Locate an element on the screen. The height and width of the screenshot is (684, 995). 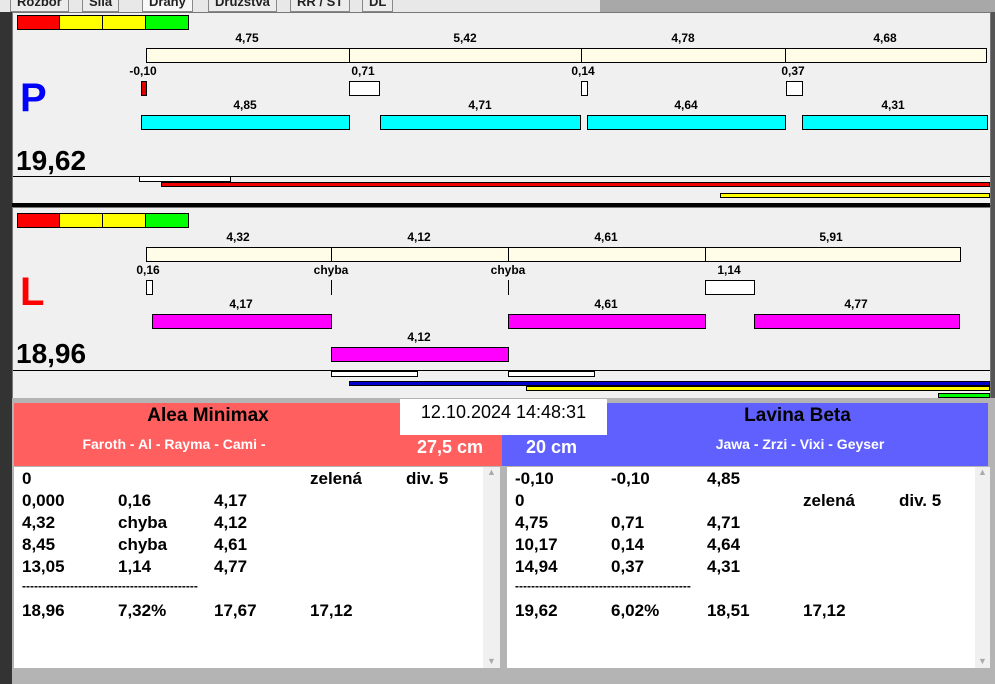
result-cell: 0,37 is located at coordinates (628, 566).